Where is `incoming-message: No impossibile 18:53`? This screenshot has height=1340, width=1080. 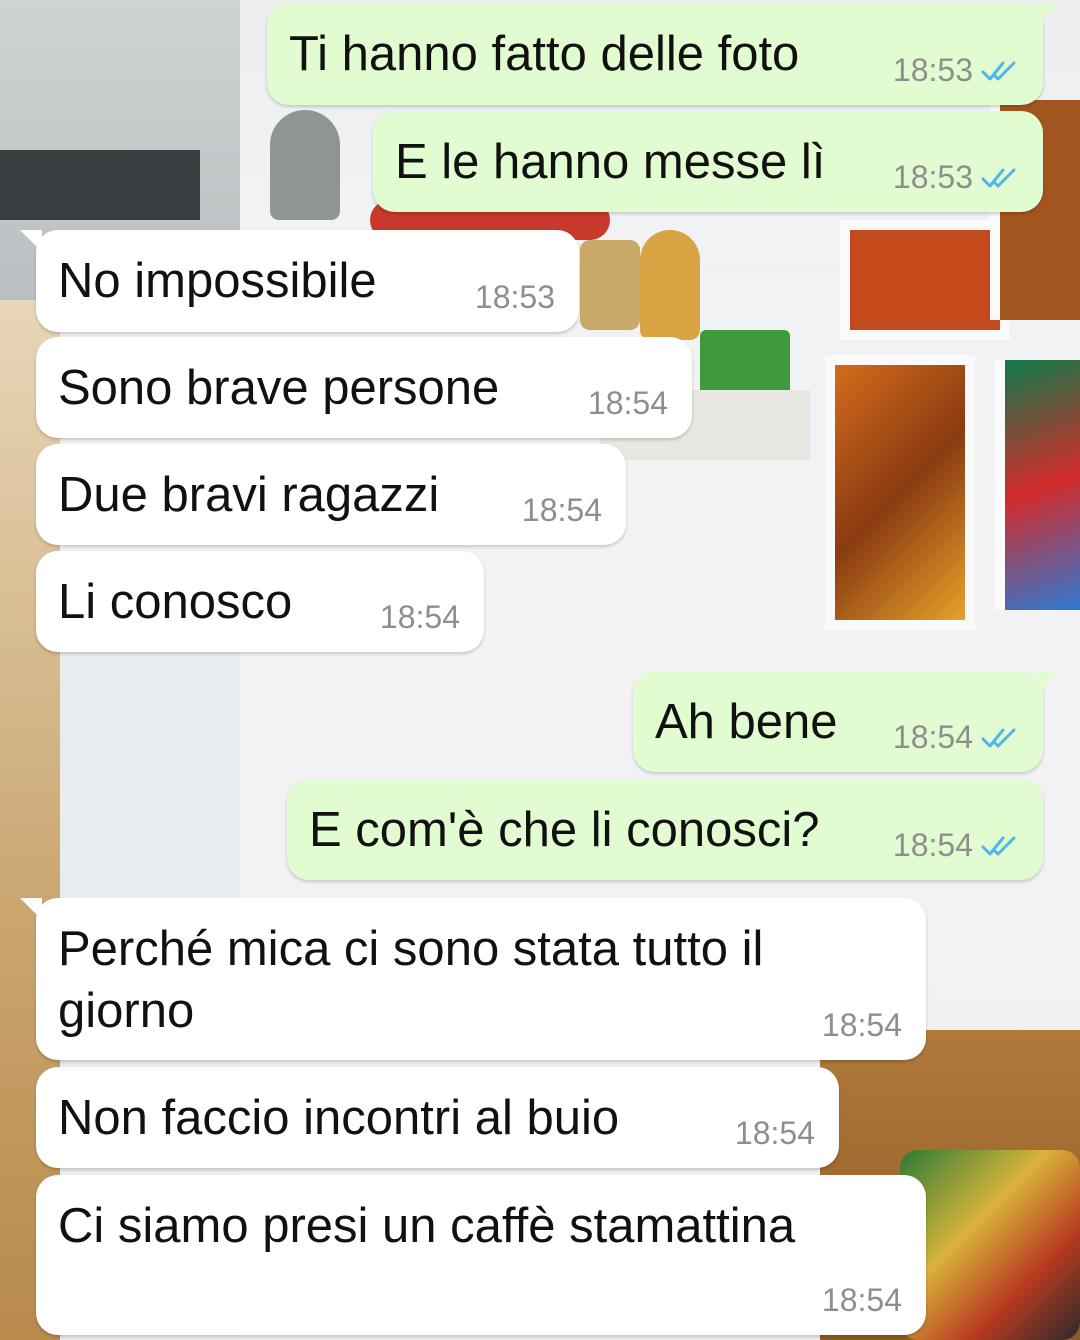
incoming-message: No impossibile 18:53 is located at coordinates (299, 281).